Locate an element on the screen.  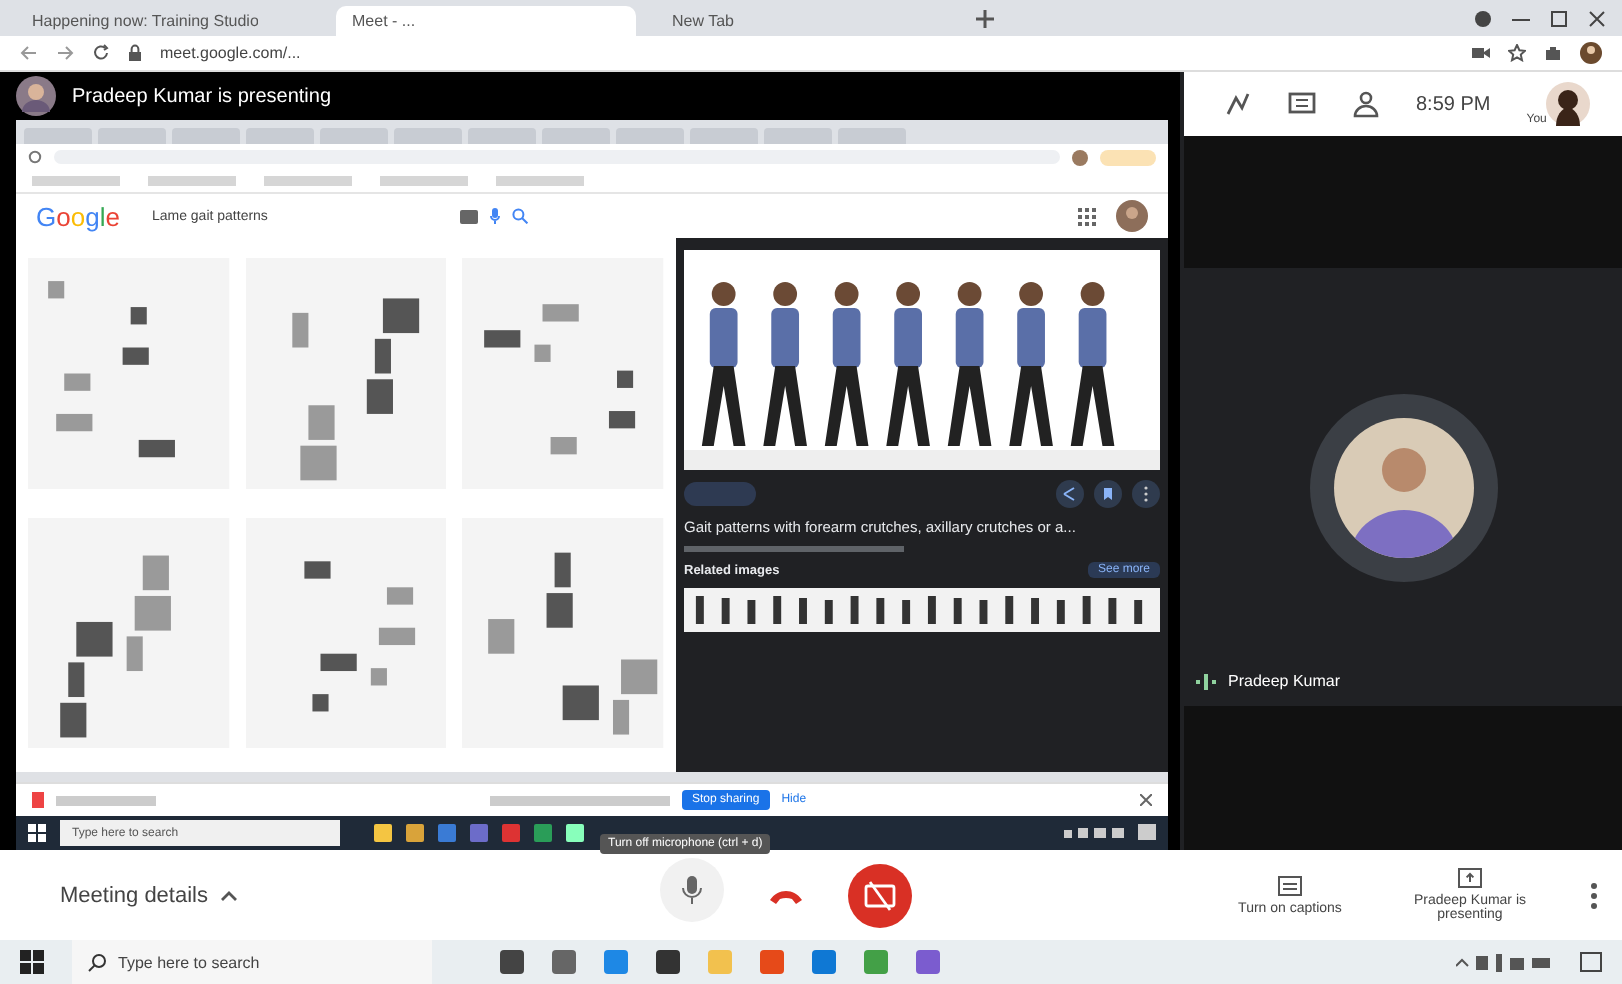
people-icon is located at coordinates (1366, 104).